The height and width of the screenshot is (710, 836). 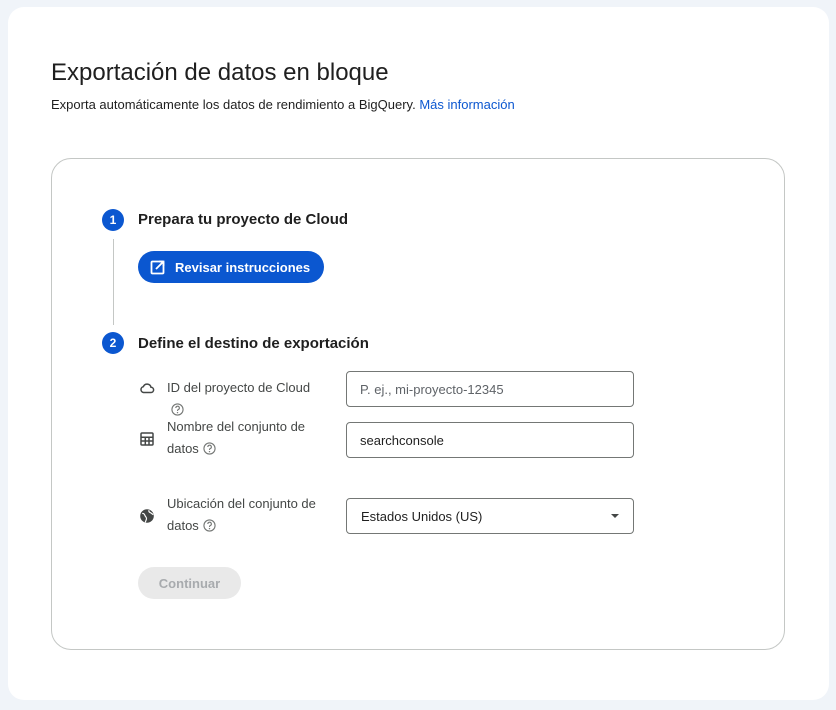 What do you see at coordinates (113, 220) in the screenshot?
I see `step-1-number: 1` at bounding box center [113, 220].